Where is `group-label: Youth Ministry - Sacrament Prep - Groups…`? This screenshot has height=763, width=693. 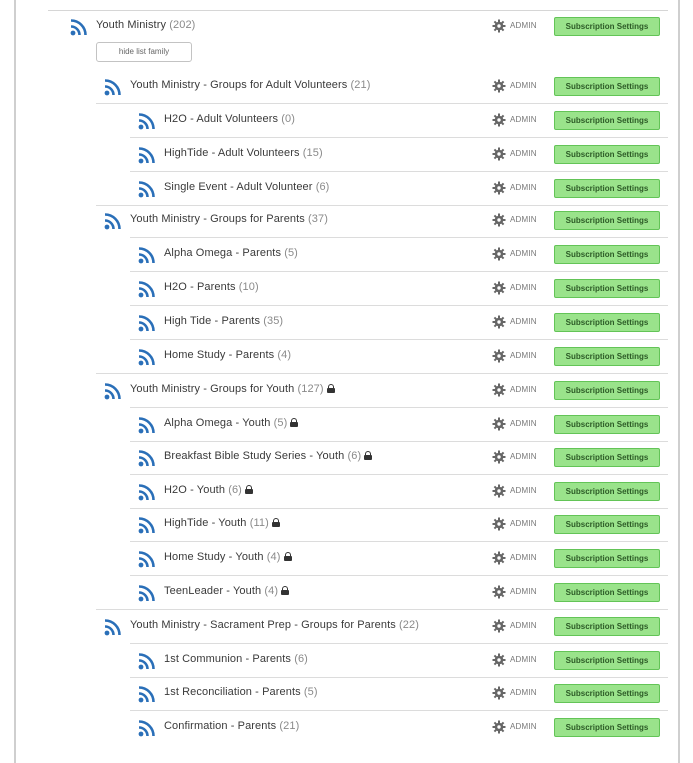 group-label: Youth Ministry - Sacrament Prep - Groups… is located at coordinates (274, 625).